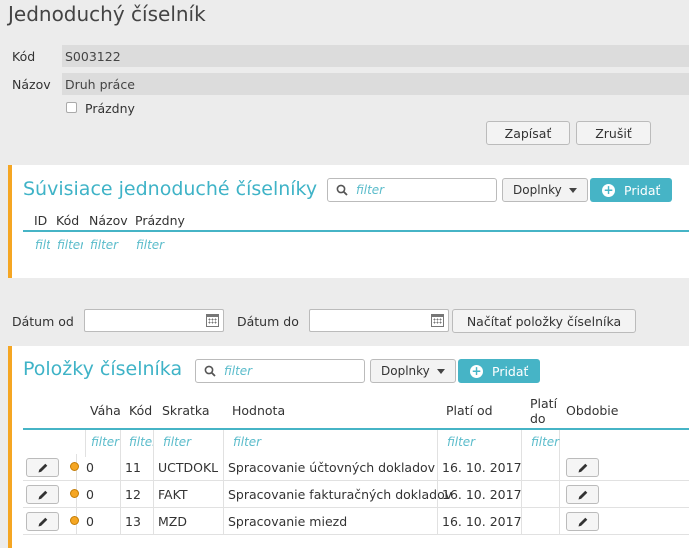 Image resolution: width=689 pixels, height=548 pixels. Describe the element at coordinates (268, 321) in the screenshot. I see `date-to-label: Dátum do` at that location.